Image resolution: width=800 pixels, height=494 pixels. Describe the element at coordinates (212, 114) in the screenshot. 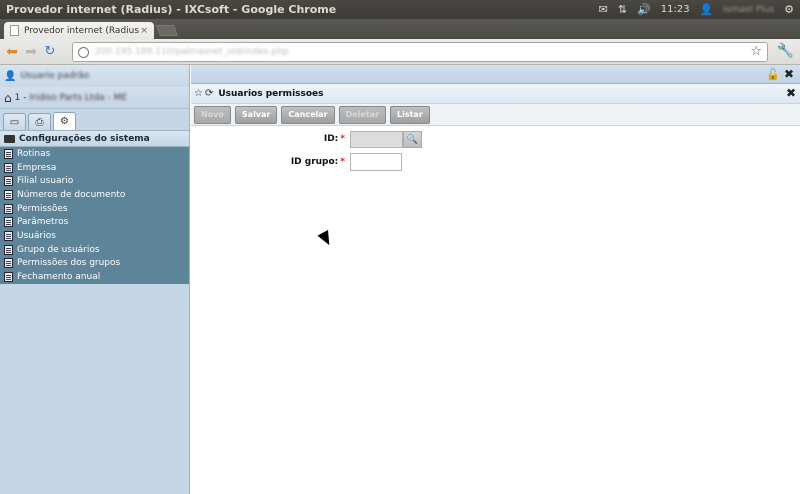

I see `novo-button: Novo` at that location.